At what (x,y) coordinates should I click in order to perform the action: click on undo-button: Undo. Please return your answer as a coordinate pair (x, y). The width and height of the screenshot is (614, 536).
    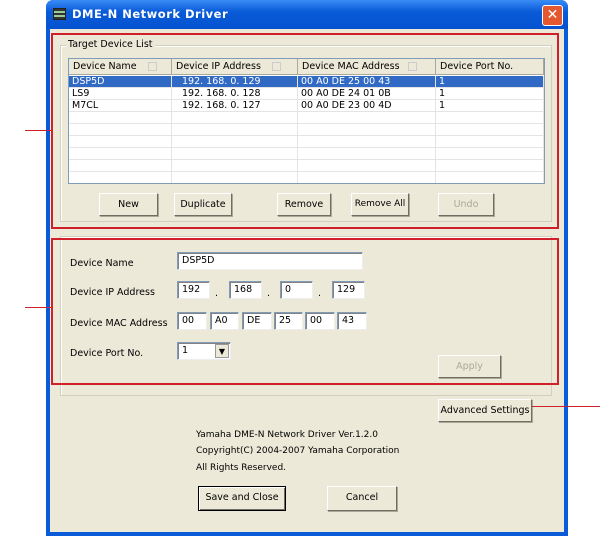
    Looking at the image, I should click on (466, 204).